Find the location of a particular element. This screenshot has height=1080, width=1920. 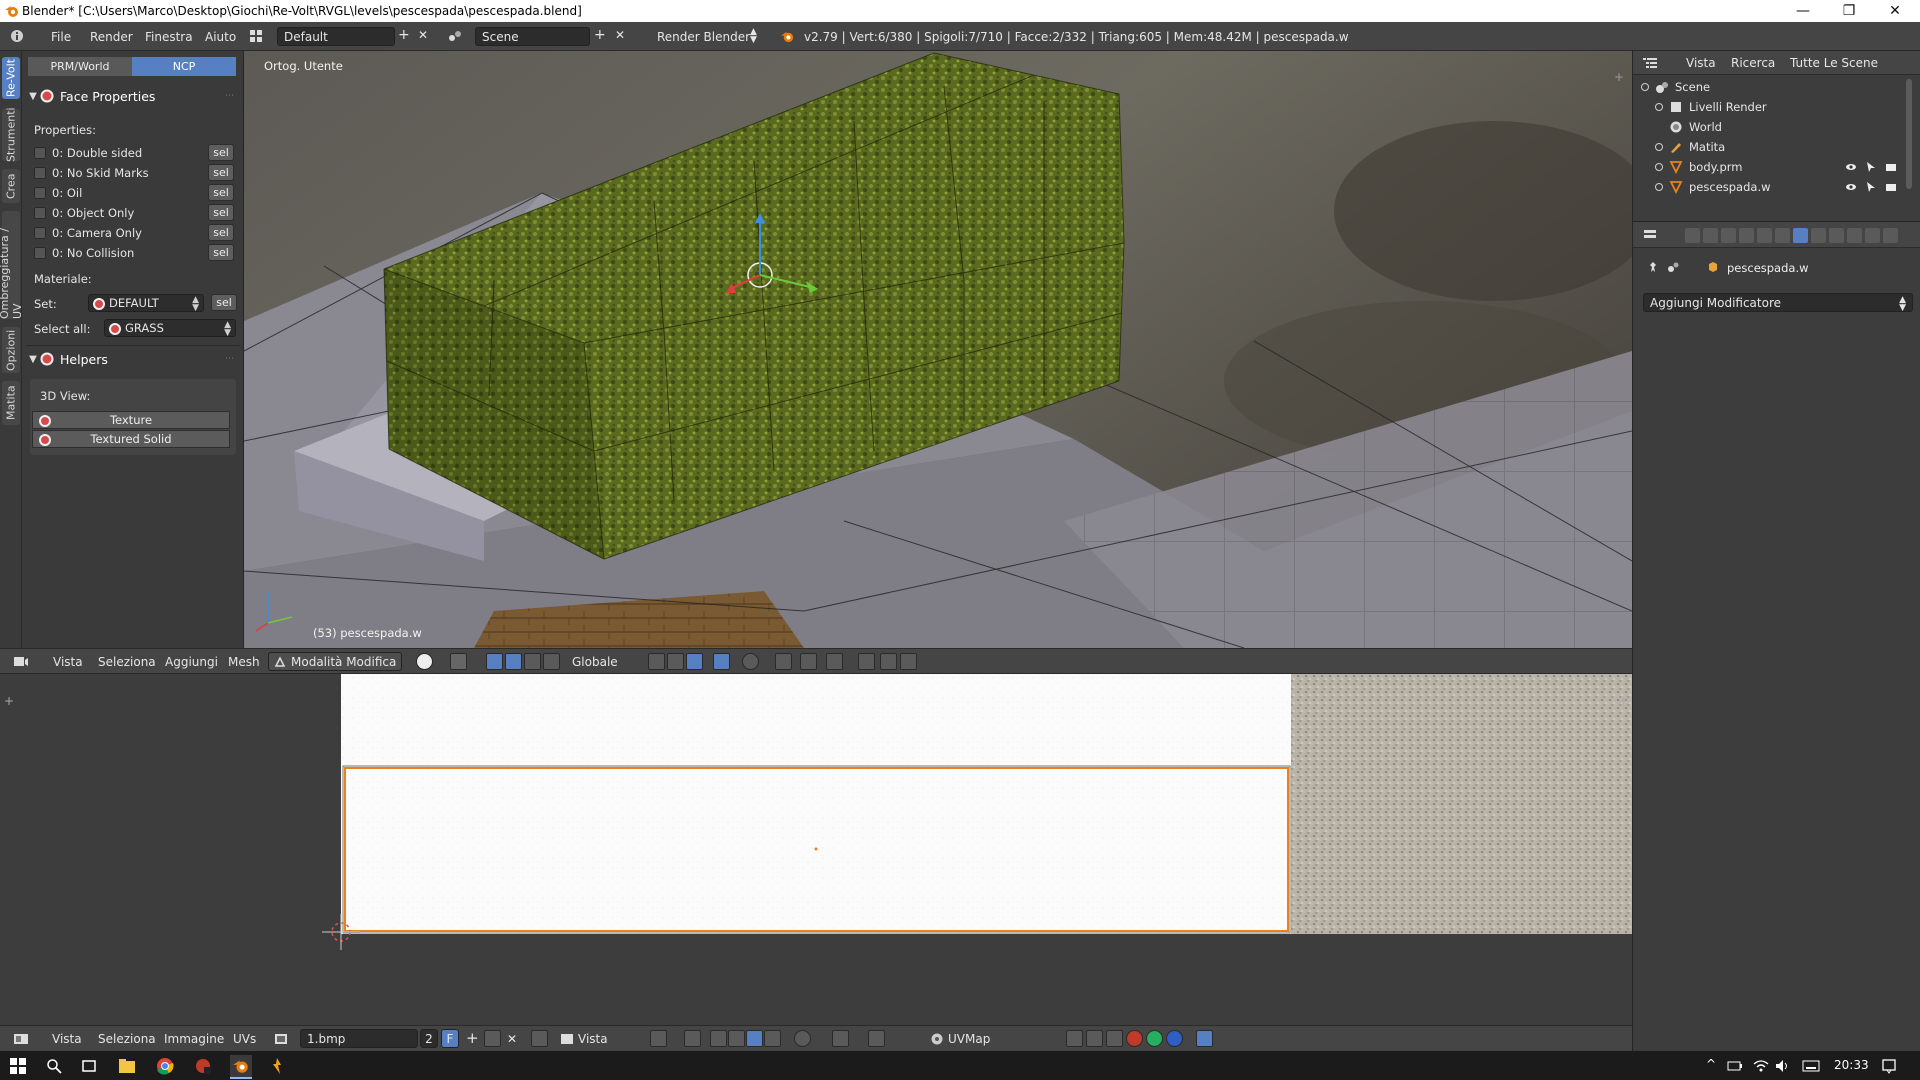

minimize-icon: — is located at coordinates (1803, 11).